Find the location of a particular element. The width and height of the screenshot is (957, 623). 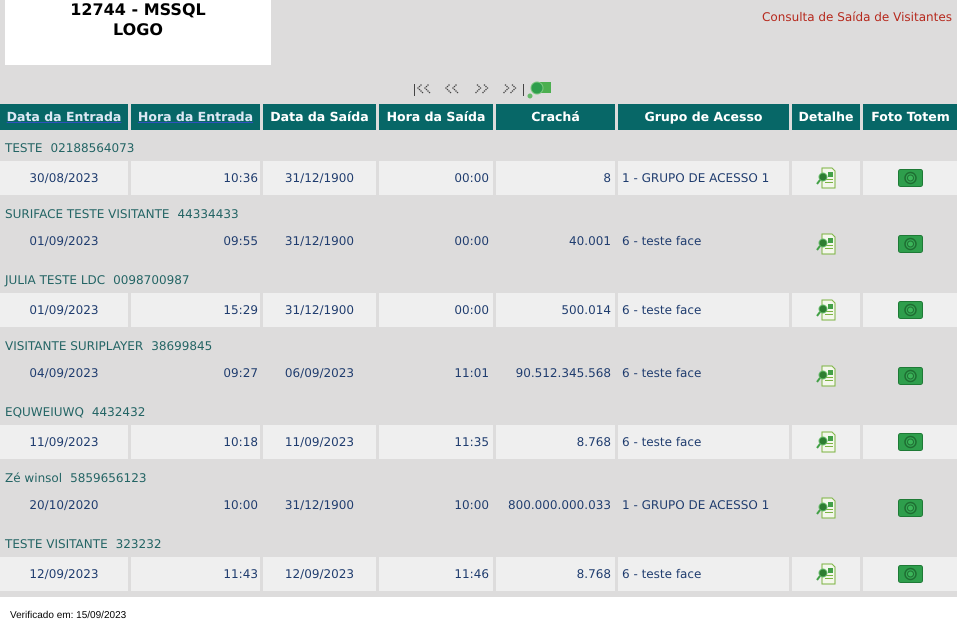

table-cell-text: 90.512.345.568 is located at coordinates (563, 373).